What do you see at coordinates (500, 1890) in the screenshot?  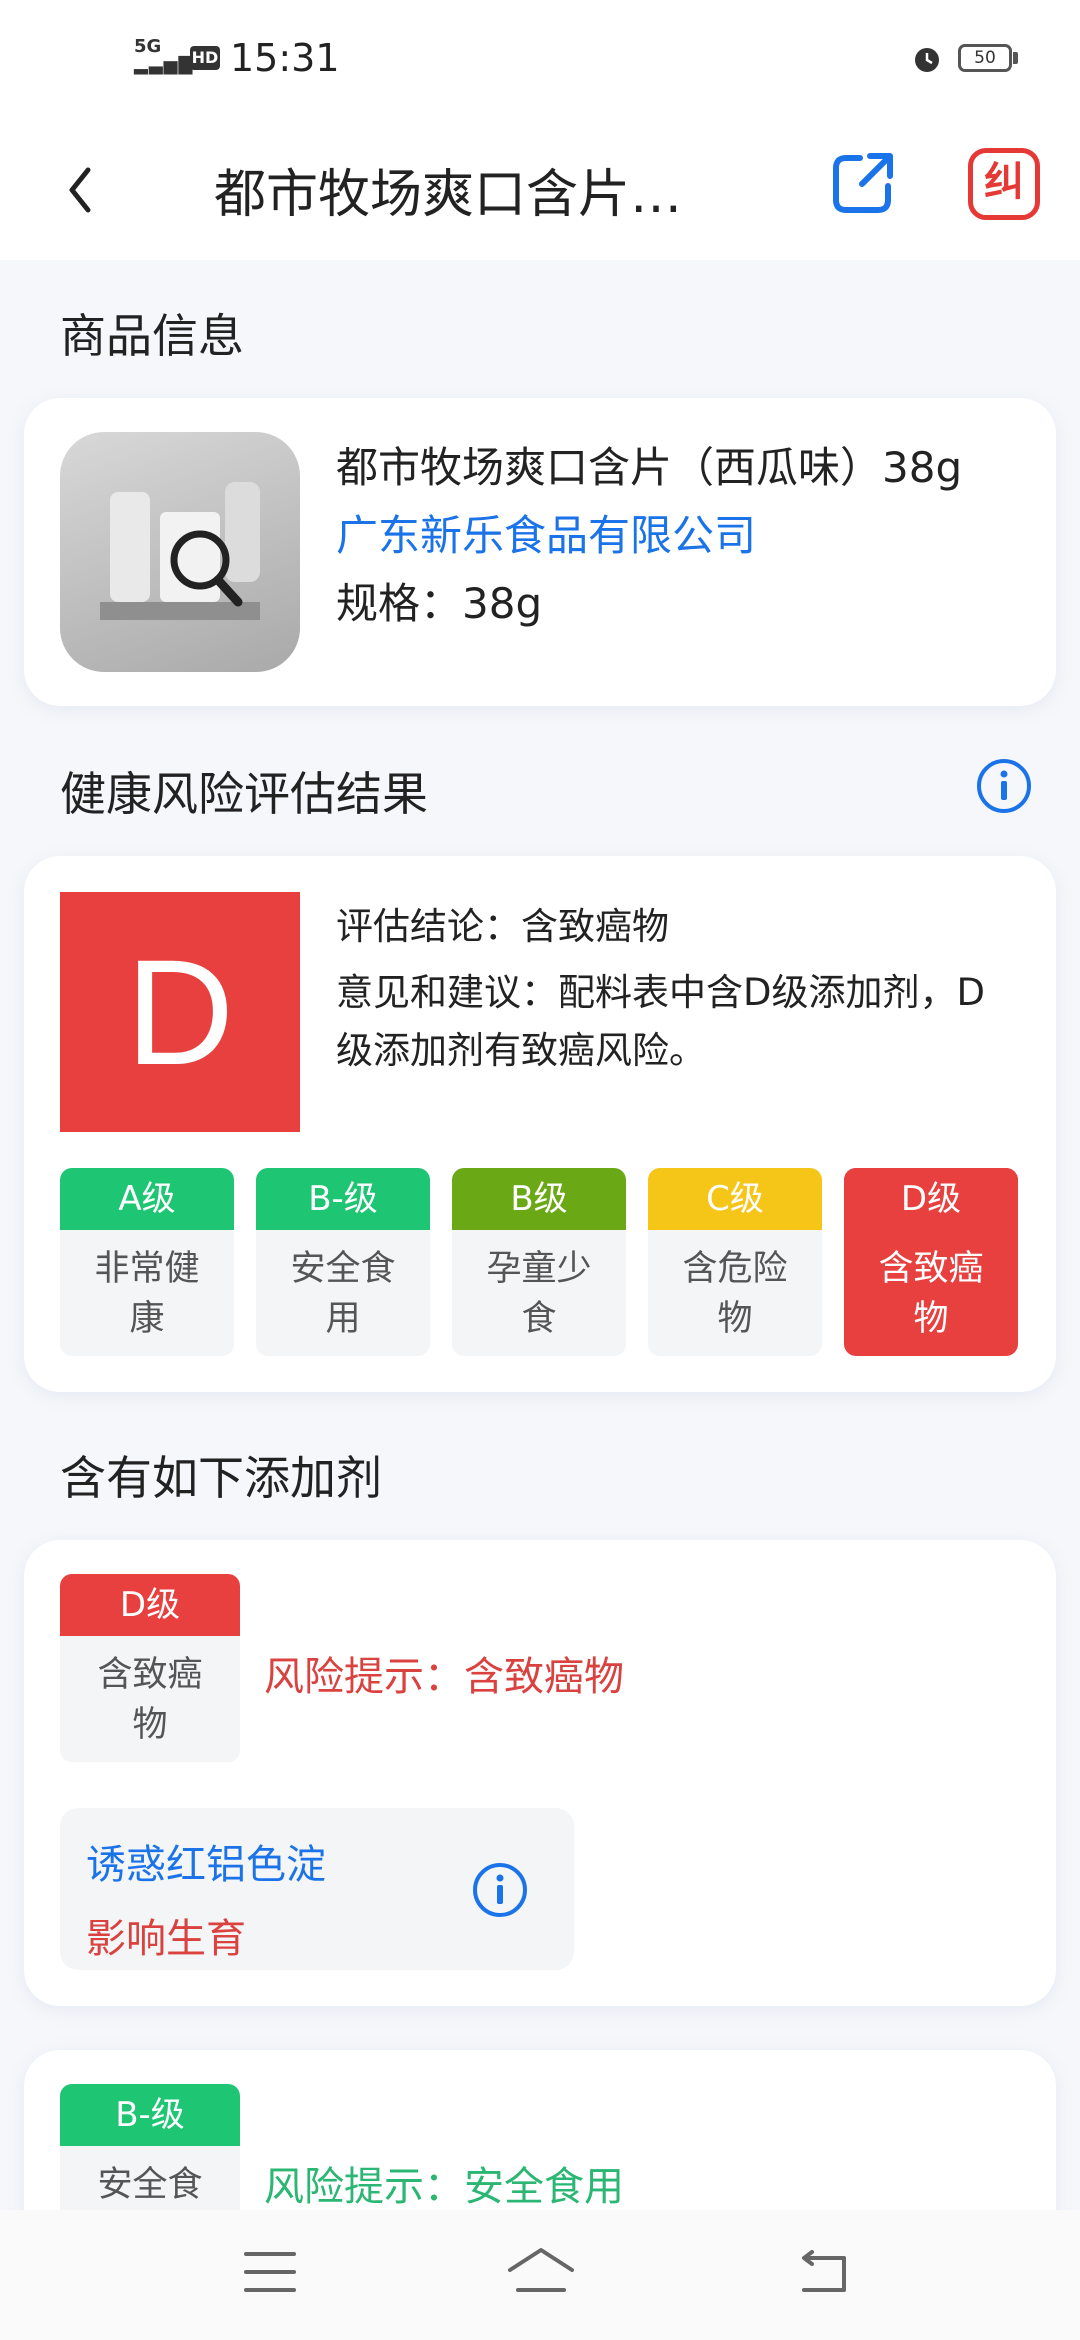 I see `ingredient-info-icon` at bounding box center [500, 1890].